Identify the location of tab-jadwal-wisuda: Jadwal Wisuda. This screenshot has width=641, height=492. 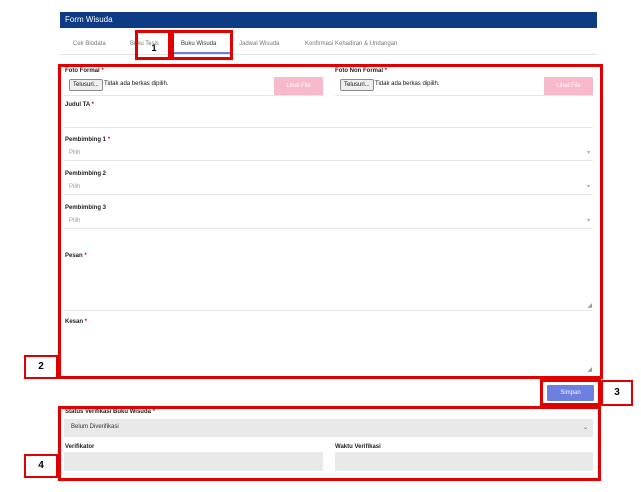
(259, 44).